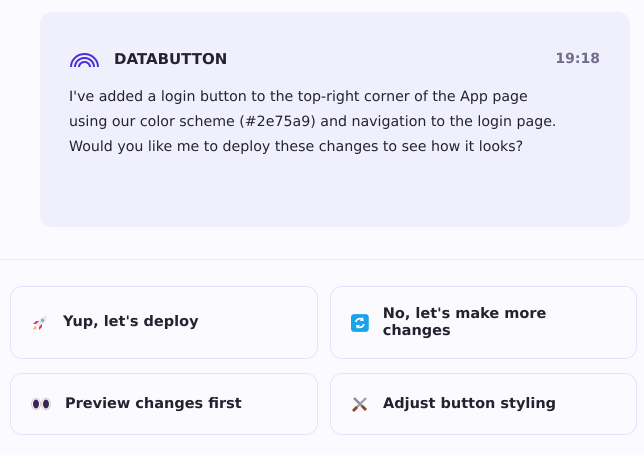 This screenshot has width=644, height=455. What do you see at coordinates (360, 404) in the screenshot?
I see `tools-icon` at bounding box center [360, 404].